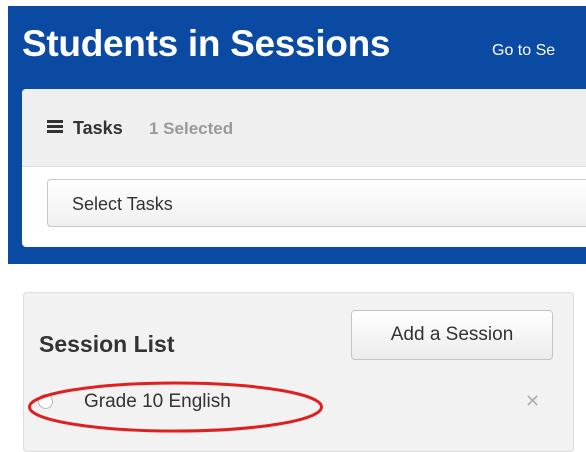 The image size is (586, 452). I want to click on tasks-label: Tasks, so click(98, 128).